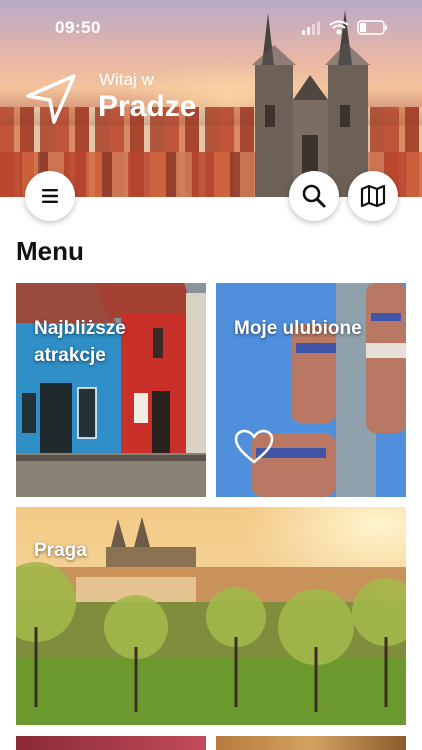 This screenshot has width=422, height=750. I want to click on wifi-icon, so click(339, 27).